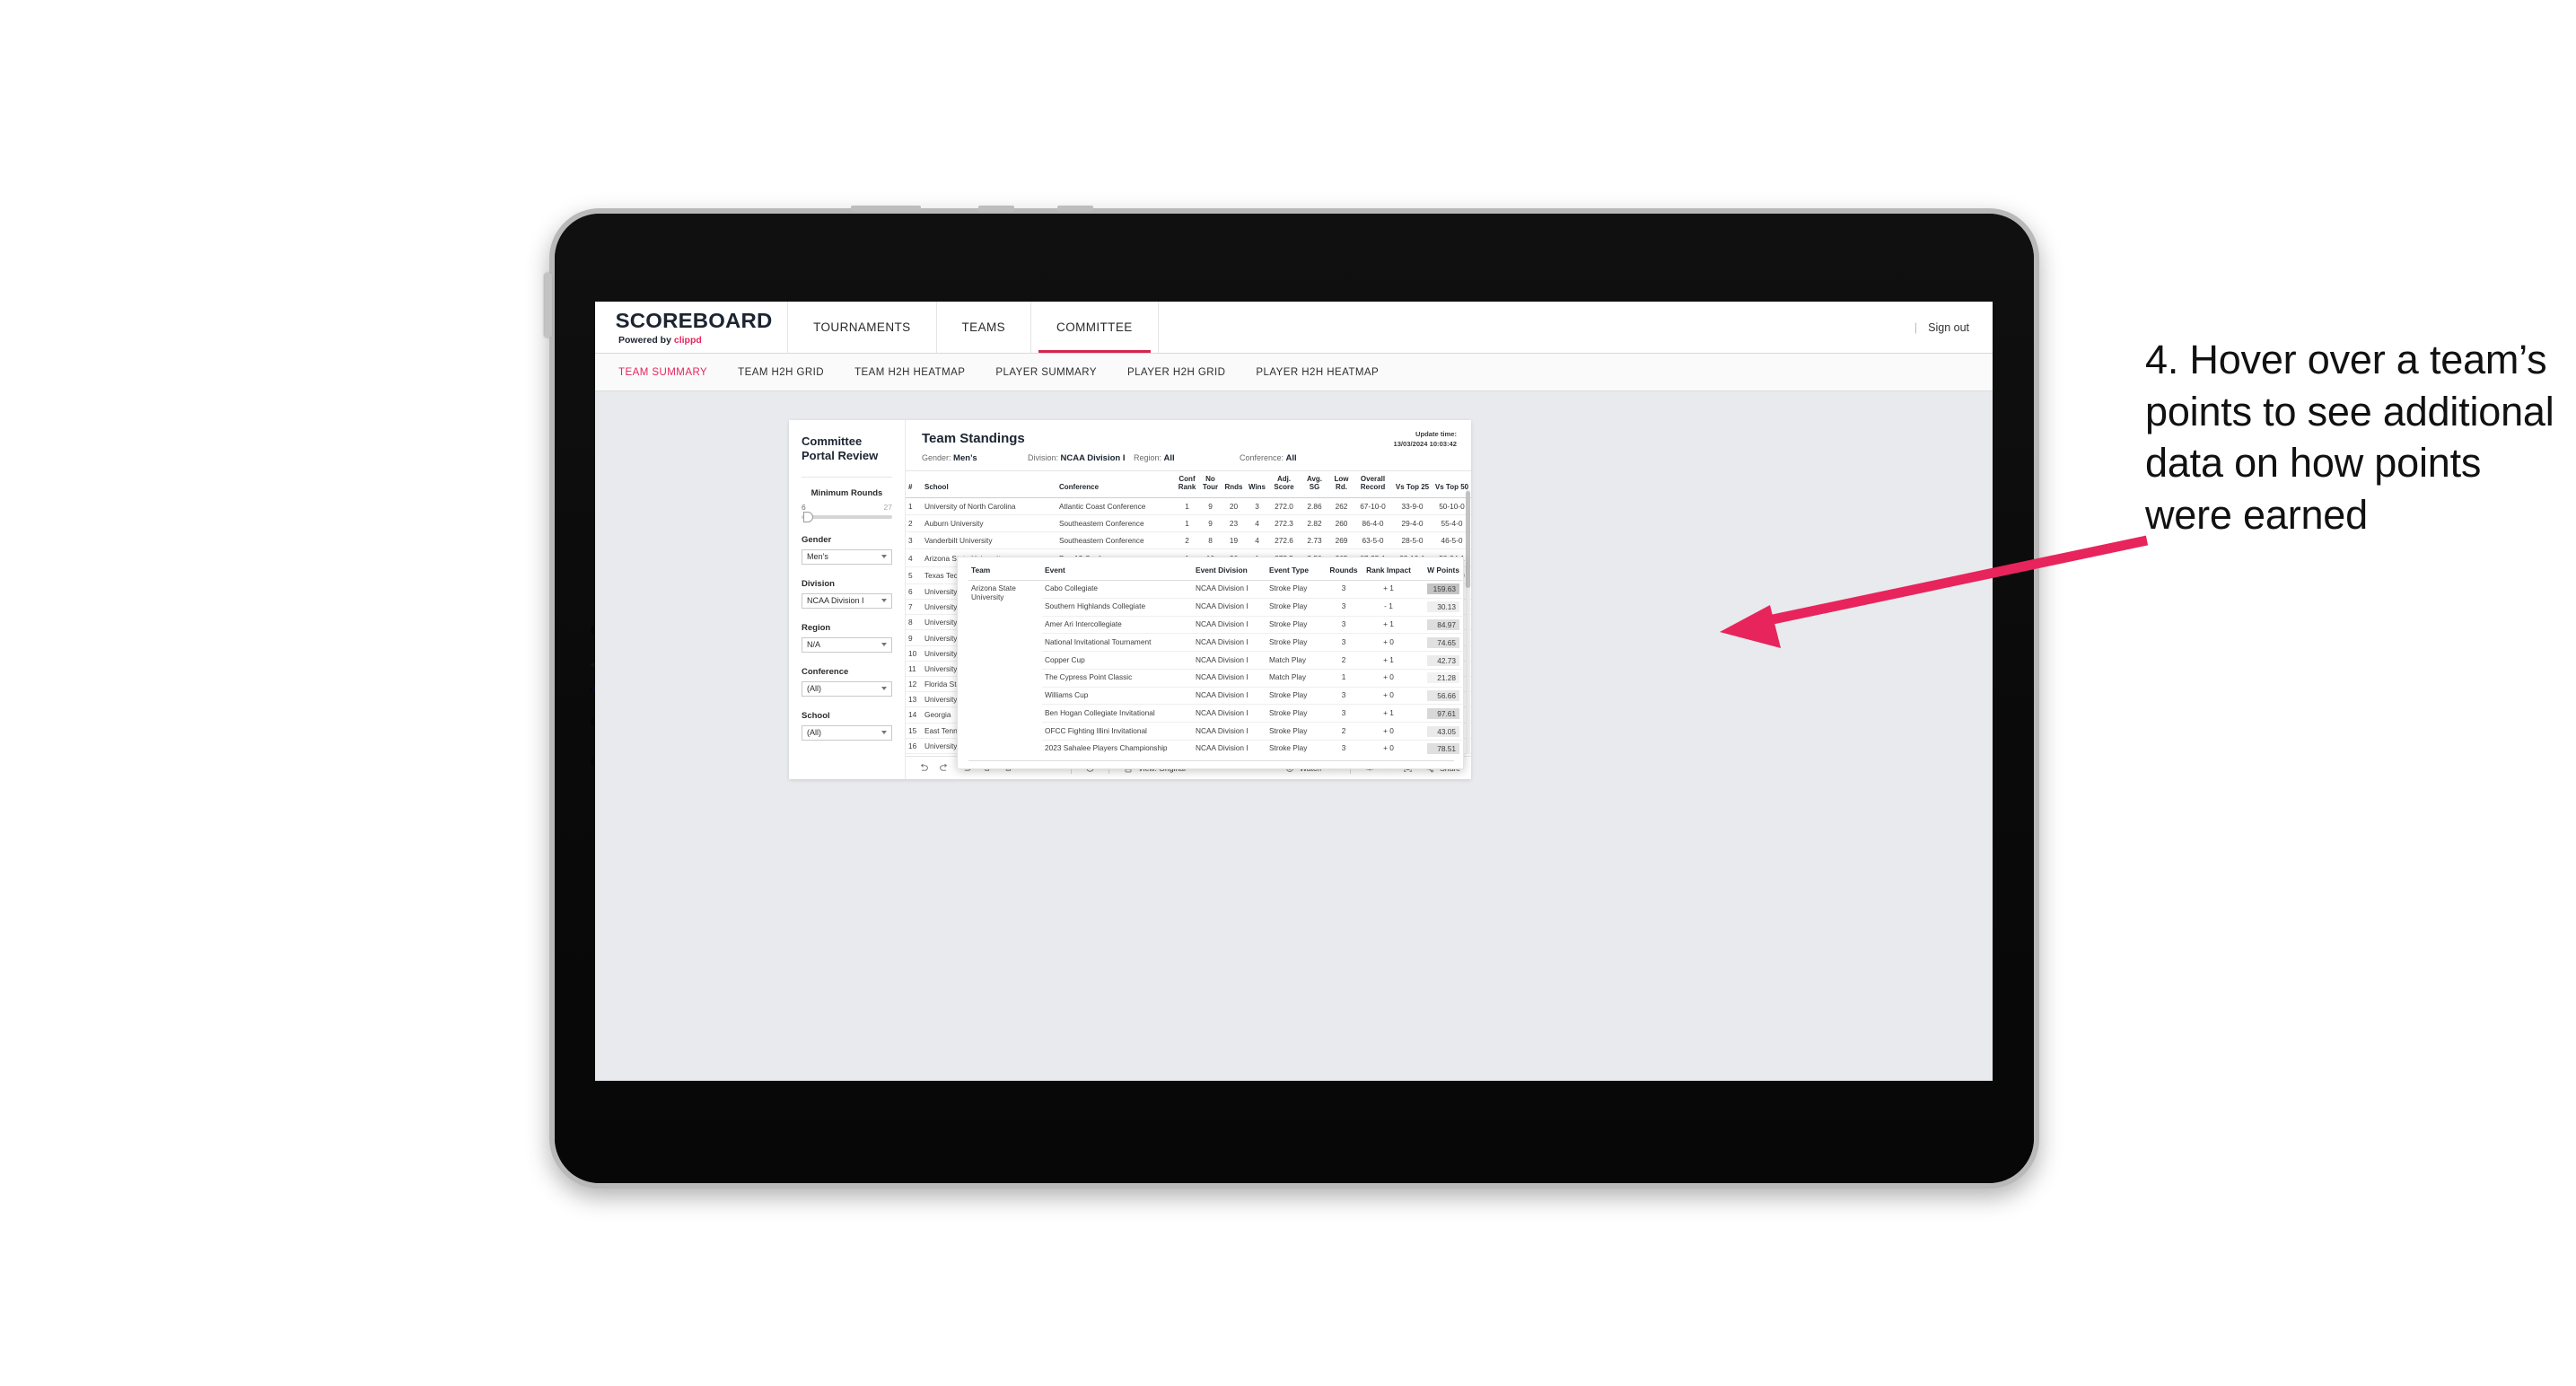 This screenshot has height=1386, width=2576. Describe the element at coordinates (548, 306) in the screenshot. I see `tablet-side-button` at that location.